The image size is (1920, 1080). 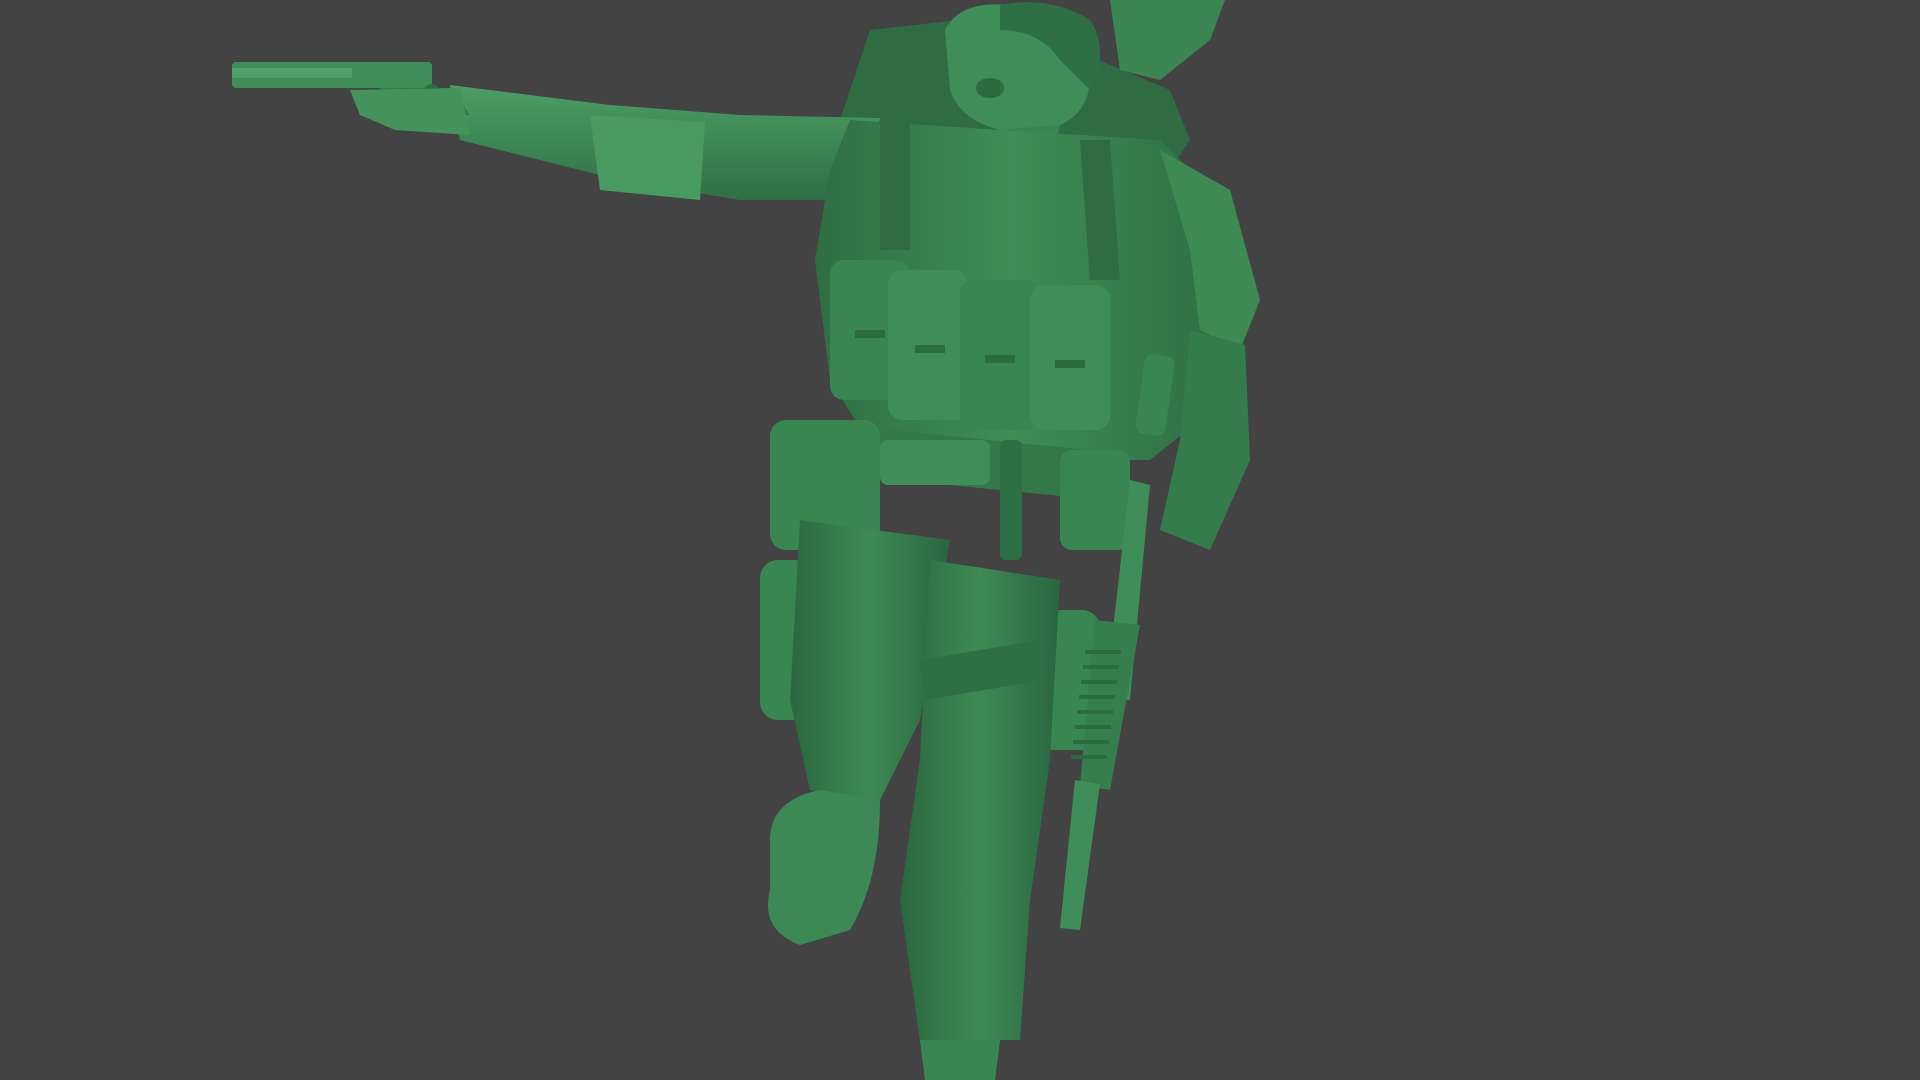 What do you see at coordinates (925, 780) in the screenshot?
I see `legs` at bounding box center [925, 780].